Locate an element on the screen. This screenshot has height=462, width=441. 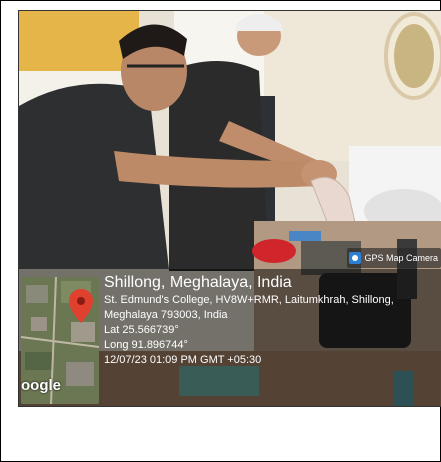
gps-map-camera-label: GPS Map Camera is located at coordinates (401, 258).